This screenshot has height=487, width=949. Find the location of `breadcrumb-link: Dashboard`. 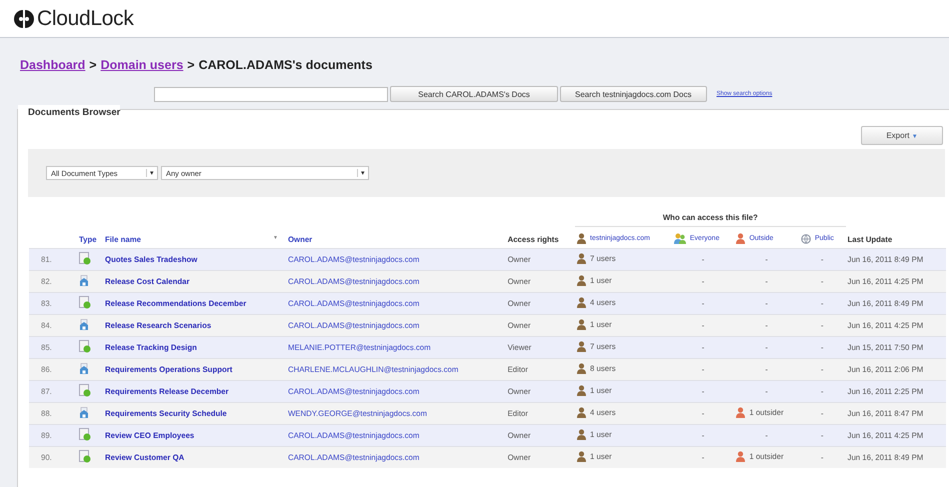

breadcrumb-link: Dashboard is located at coordinates (53, 65).